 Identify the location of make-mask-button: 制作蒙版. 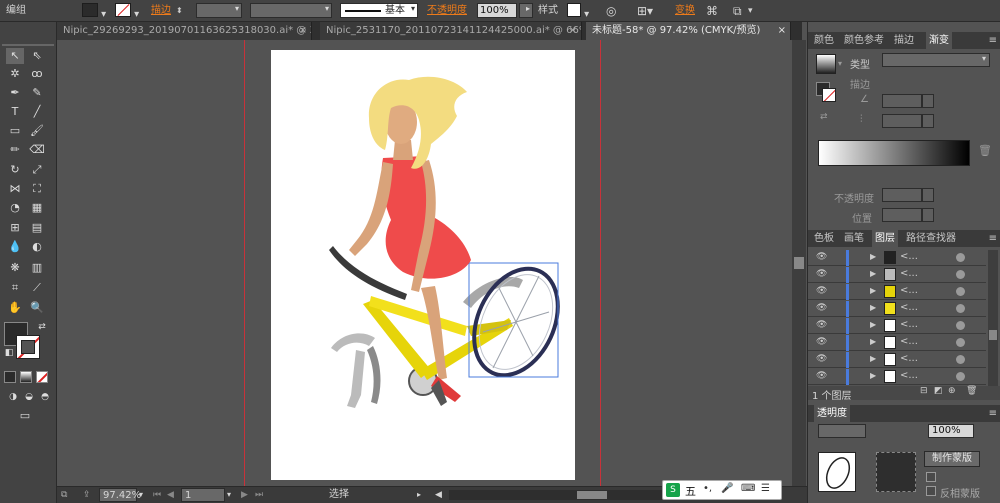
(952, 459).